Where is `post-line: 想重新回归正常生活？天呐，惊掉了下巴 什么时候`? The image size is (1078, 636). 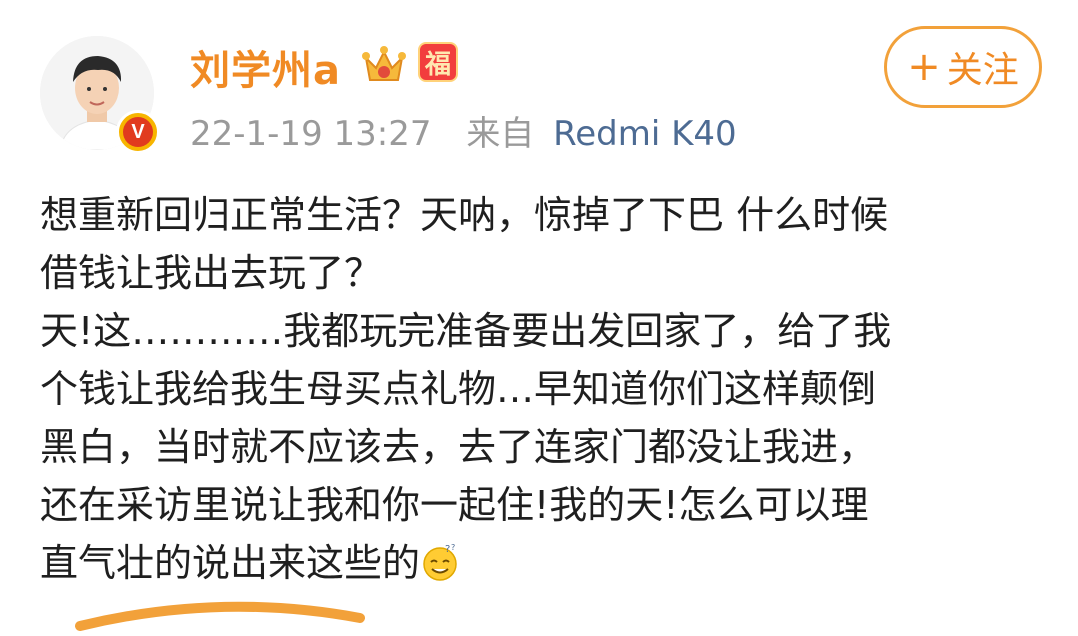 post-line: 想重新回归正常生活？天呐，惊掉了下巴 什么时候 is located at coordinates (464, 215).